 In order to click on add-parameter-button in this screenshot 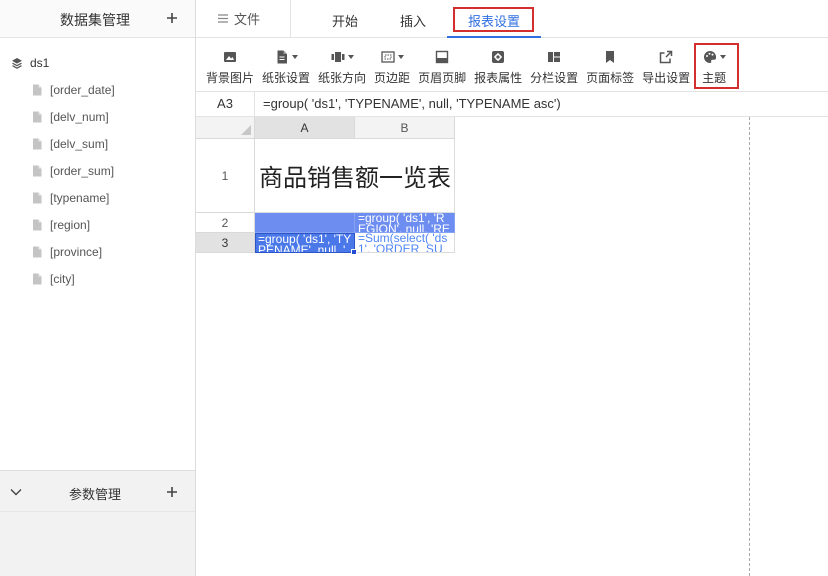, I will do `click(172, 492)`.